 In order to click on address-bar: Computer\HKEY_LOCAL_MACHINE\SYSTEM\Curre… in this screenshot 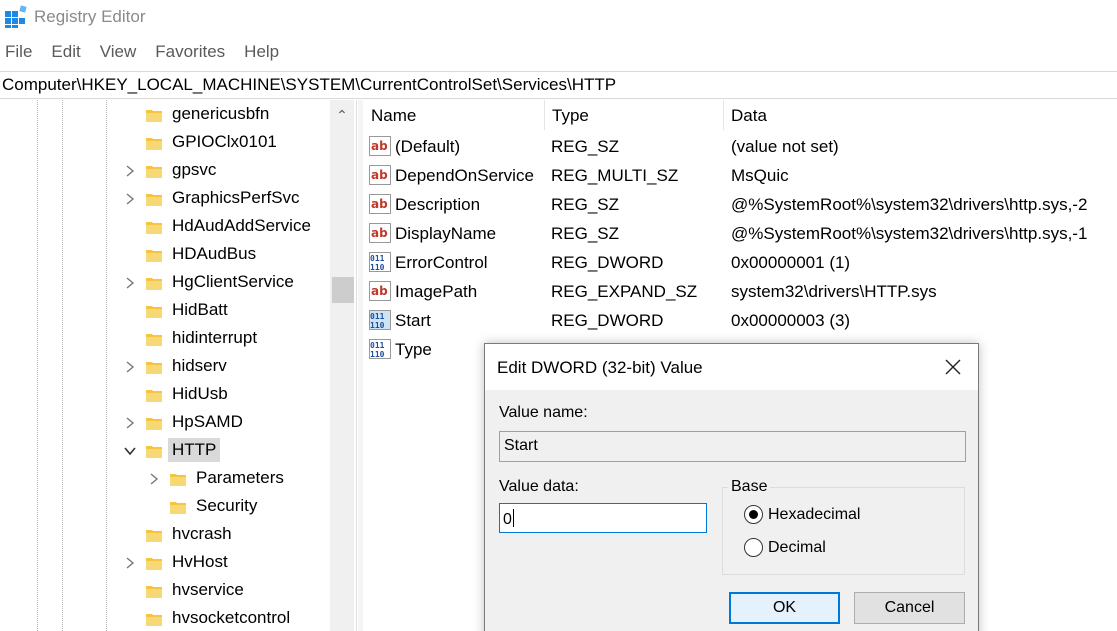, I will do `click(558, 85)`.